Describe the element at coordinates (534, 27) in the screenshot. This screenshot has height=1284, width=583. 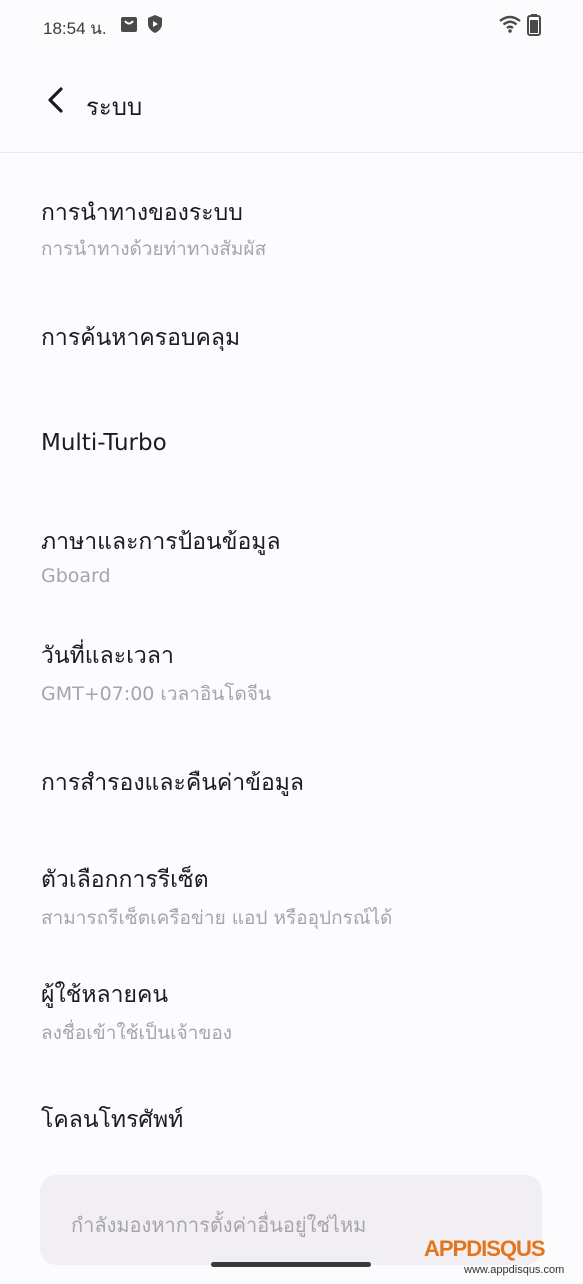
I see `battery-icon` at that location.